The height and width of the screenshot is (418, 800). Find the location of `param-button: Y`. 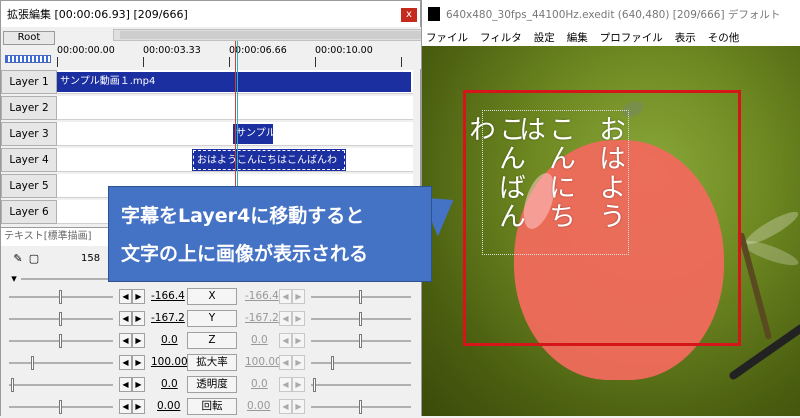

param-button: Y is located at coordinates (212, 318).